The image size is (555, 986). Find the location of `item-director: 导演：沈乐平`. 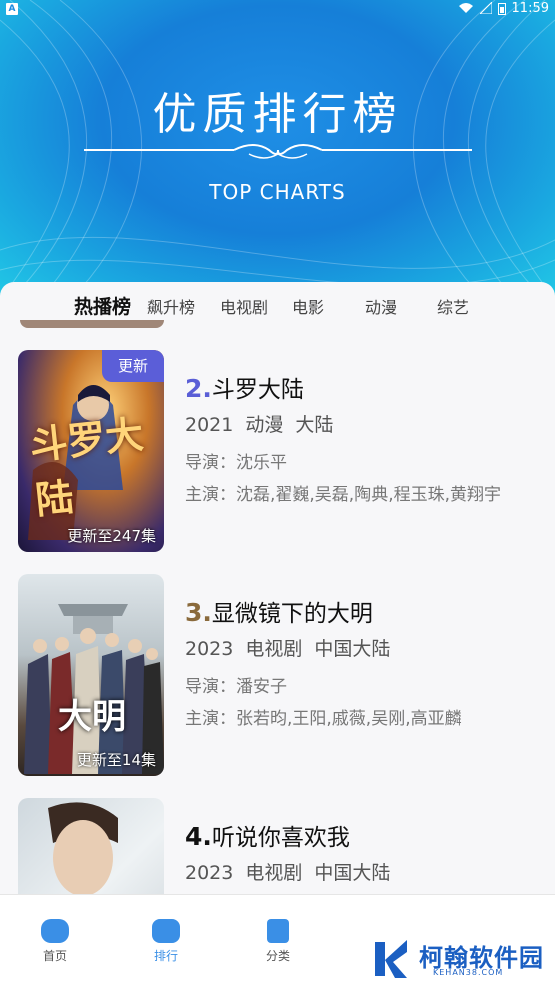

item-director: 导演：沈乐平 is located at coordinates (236, 463).